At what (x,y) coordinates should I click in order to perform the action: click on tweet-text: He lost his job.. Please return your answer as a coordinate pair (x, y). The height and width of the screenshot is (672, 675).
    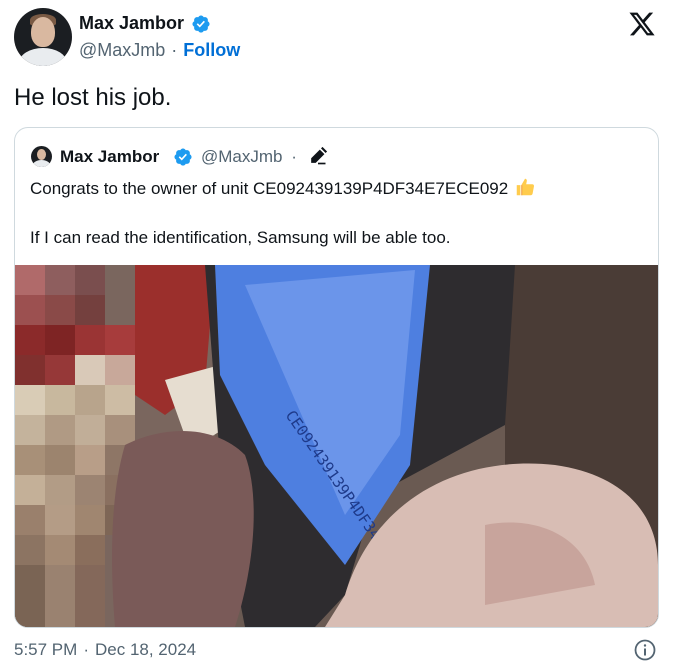
    Looking at the image, I should click on (93, 97).